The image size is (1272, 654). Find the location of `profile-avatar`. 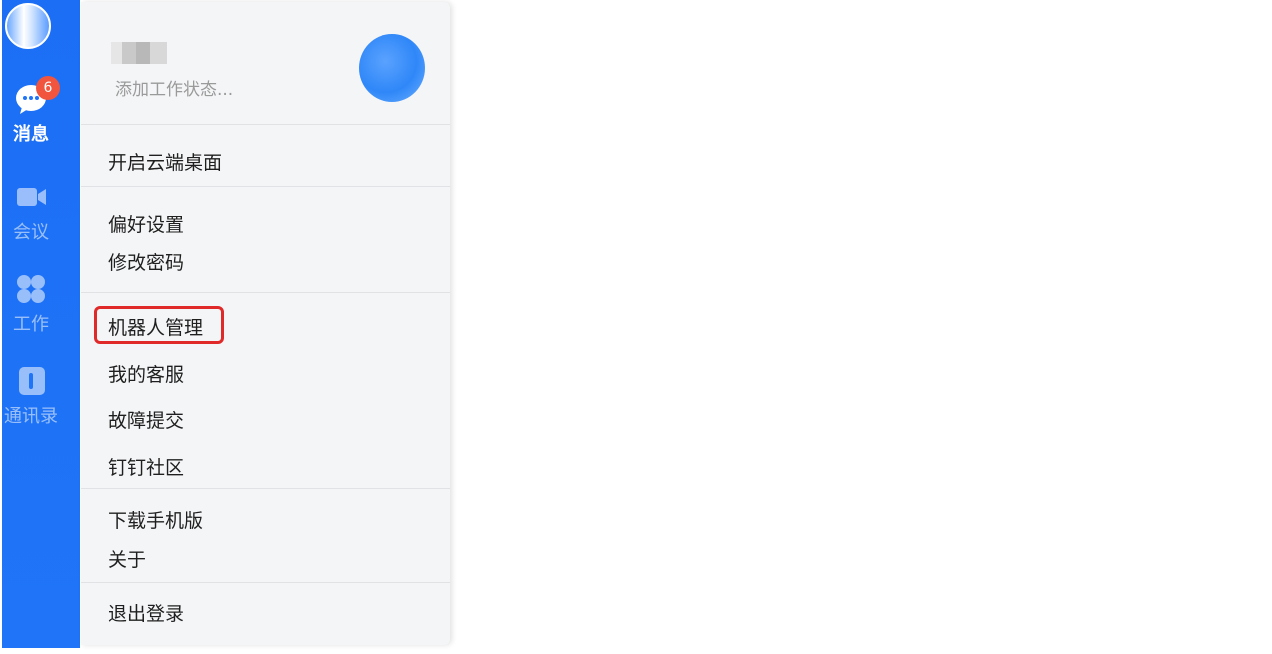

profile-avatar is located at coordinates (392, 68).